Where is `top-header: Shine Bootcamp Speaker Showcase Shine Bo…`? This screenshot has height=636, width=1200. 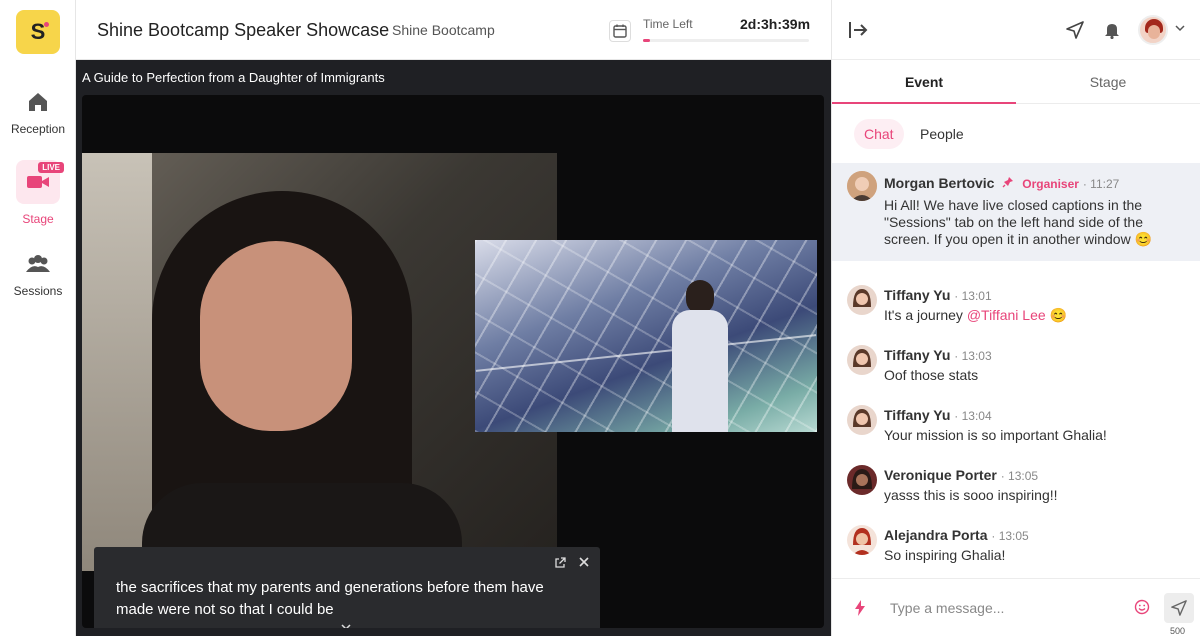
top-header: Shine Bootcamp Speaker Showcase Shine Bo… is located at coordinates (453, 30).